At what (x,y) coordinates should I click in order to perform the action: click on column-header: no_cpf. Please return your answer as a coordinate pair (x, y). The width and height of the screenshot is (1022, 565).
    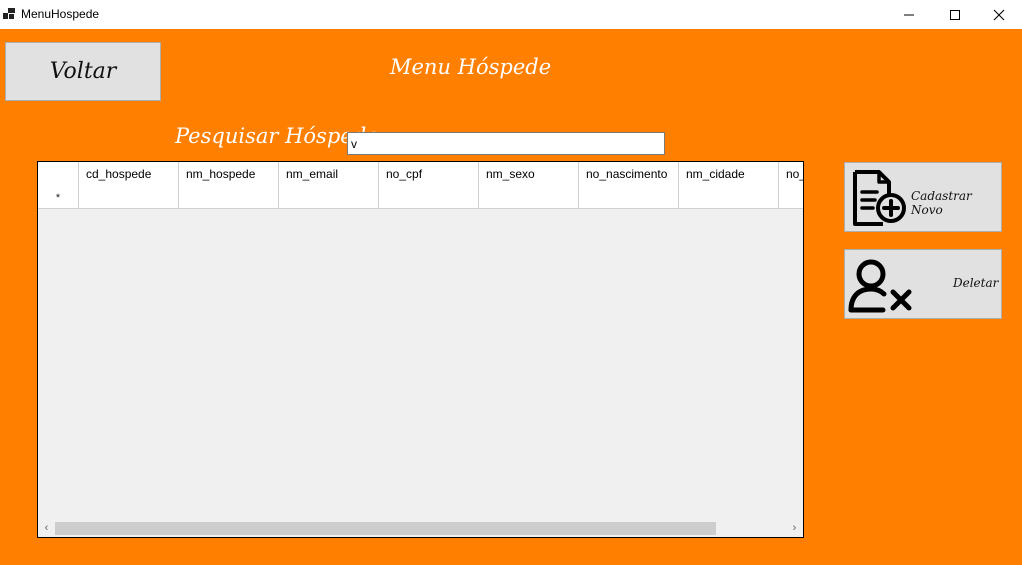
    Looking at the image, I should click on (429, 173).